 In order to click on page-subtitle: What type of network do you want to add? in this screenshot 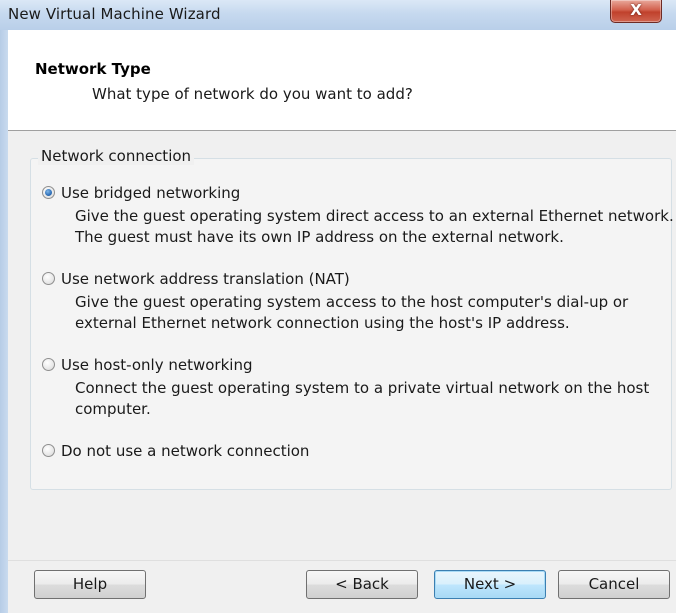, I will do `click(252, 94)`.